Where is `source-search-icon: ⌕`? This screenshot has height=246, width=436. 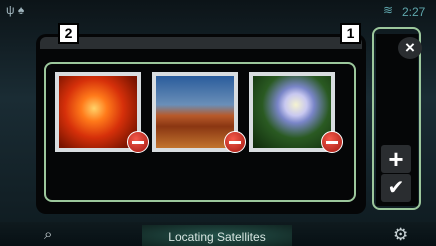
source-search-icon: ⌕ is located at coordinates (48, 234).